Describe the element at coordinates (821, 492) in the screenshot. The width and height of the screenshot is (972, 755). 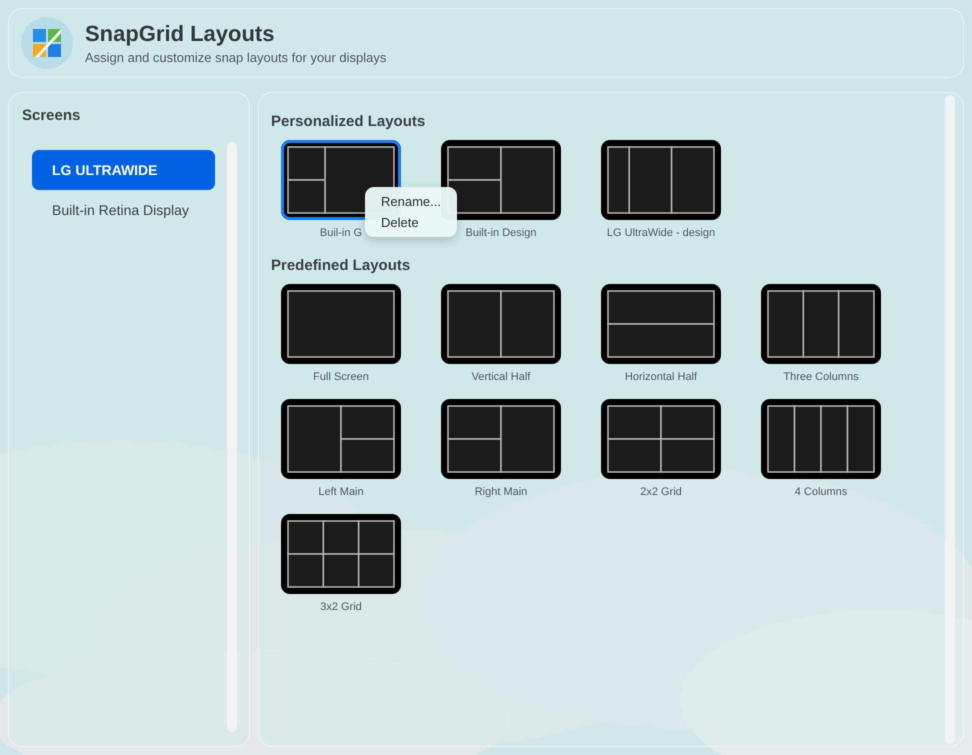
I see `layout-label: 4 Columns` at that location.